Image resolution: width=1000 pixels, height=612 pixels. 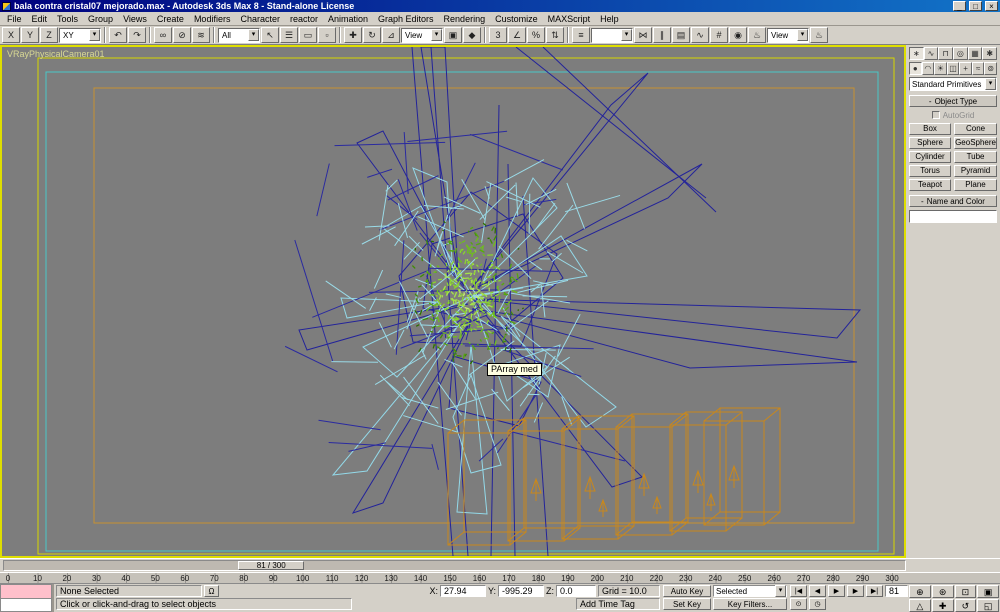 I want to click on select-by-name-button: ☰, so click(x=289, y=35).